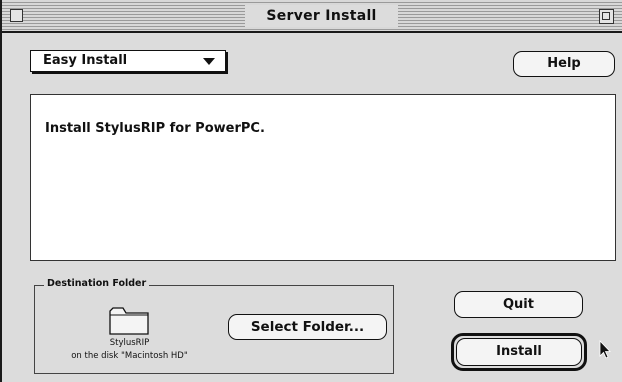  Describe the element at coordinates (97, 284) in the screenshot. I see `destination-folder-label: Destination Folder` at that location.